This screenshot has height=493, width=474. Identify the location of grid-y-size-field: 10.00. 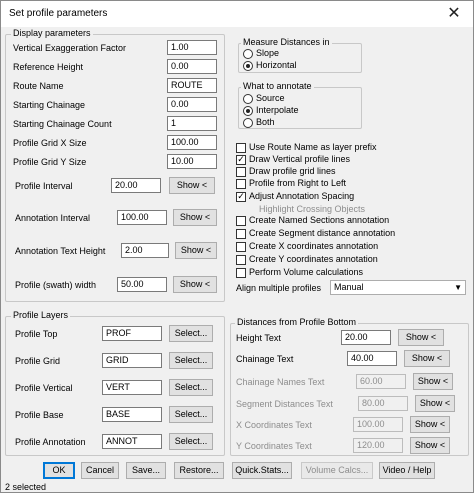
(192, 161).